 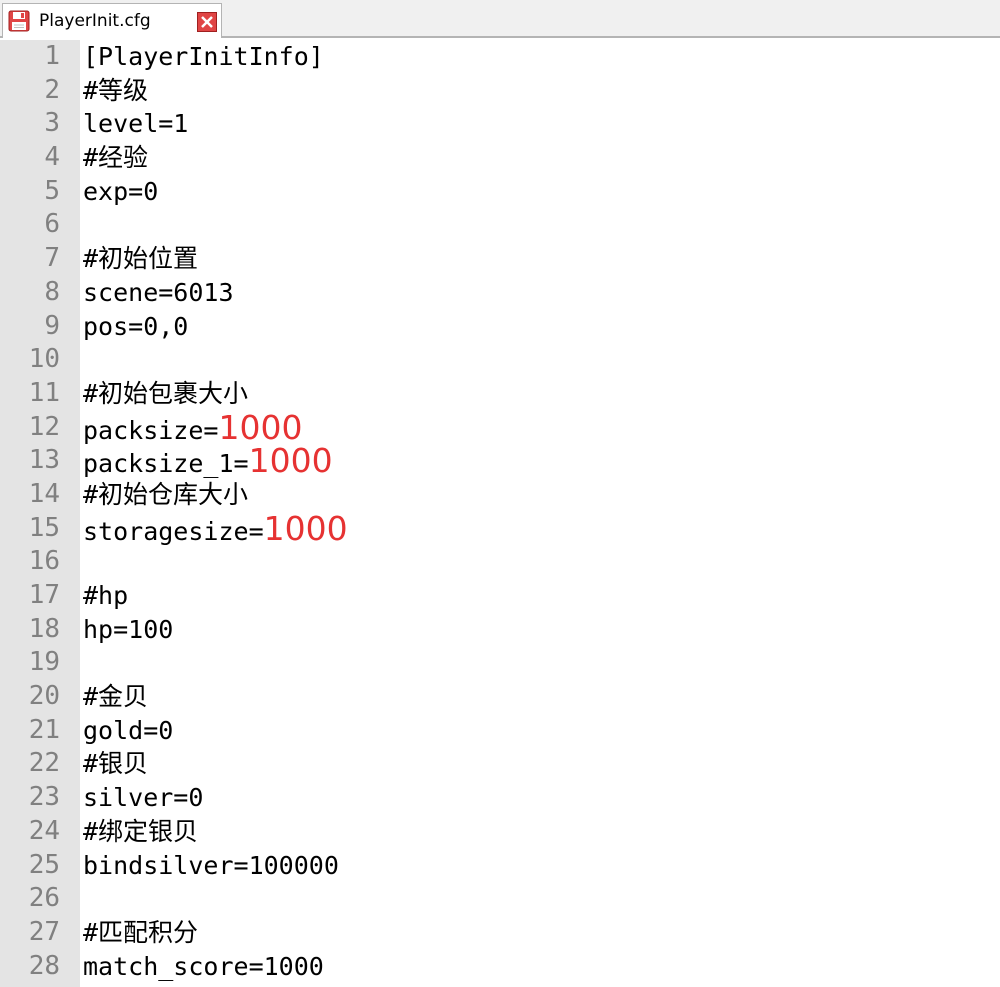 What do you see at coordinates (500, 327) in the screenshot?
I see `code-line: 9 pos=0,0` at bounding box center [500, 327].